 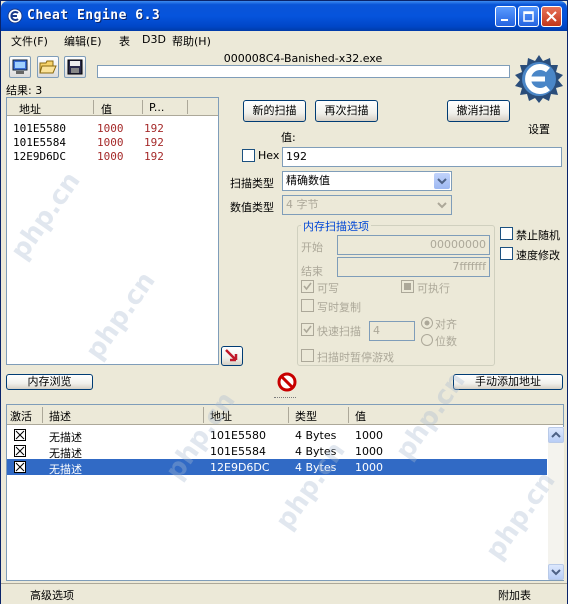 What do you see at coordinates (339, 331) in the screenshot?
I see `fast-scan-label: 快速扫描` at bounding box center [339, 331].